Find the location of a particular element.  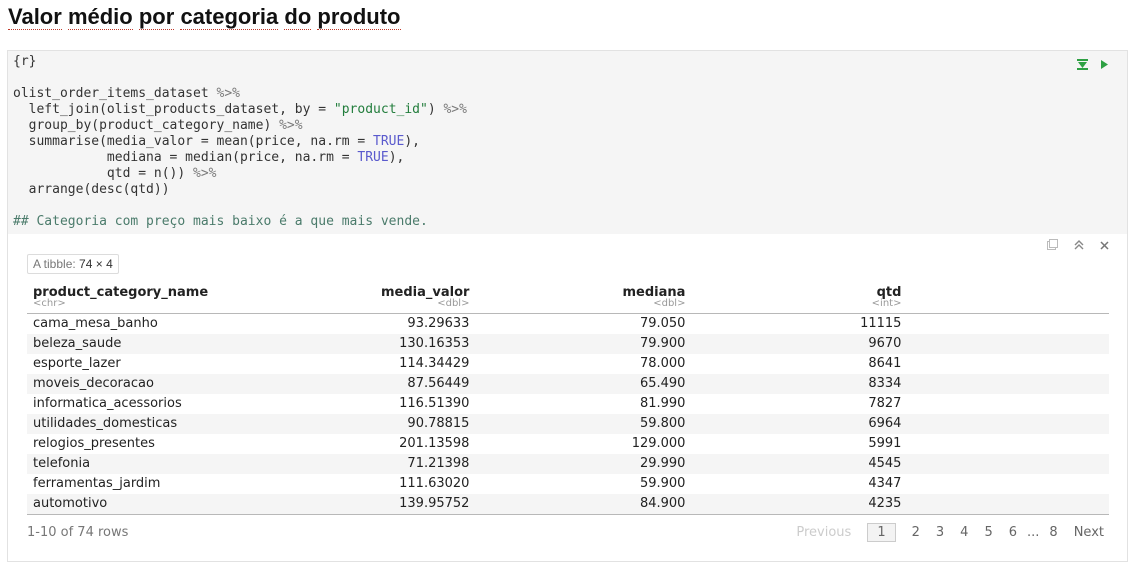

table-cell: 8334 is located at coordinates (799, 384).